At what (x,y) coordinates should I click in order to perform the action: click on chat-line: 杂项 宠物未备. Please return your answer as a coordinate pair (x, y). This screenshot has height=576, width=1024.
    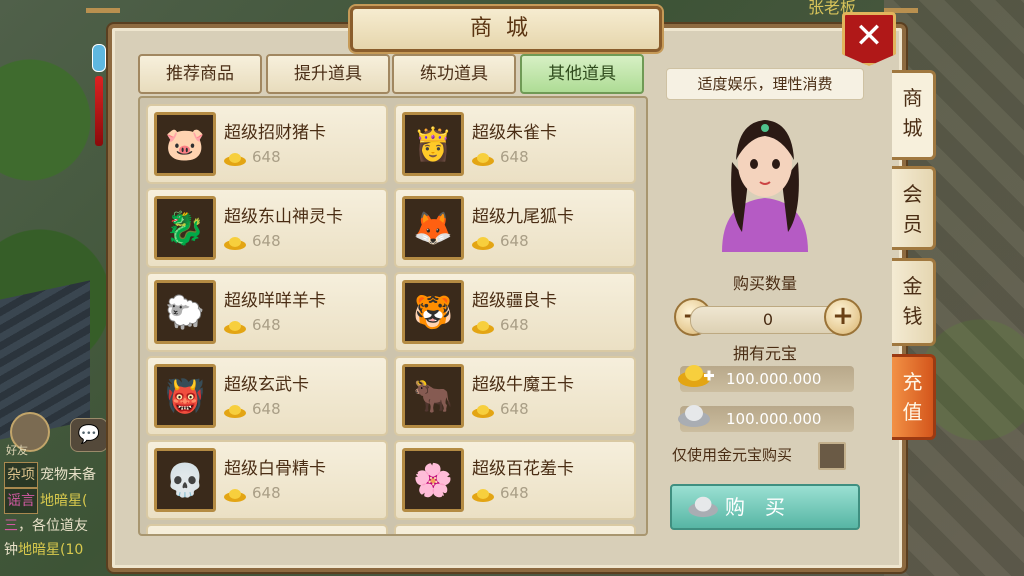
    Looking at the image, I should click on (59, 475).